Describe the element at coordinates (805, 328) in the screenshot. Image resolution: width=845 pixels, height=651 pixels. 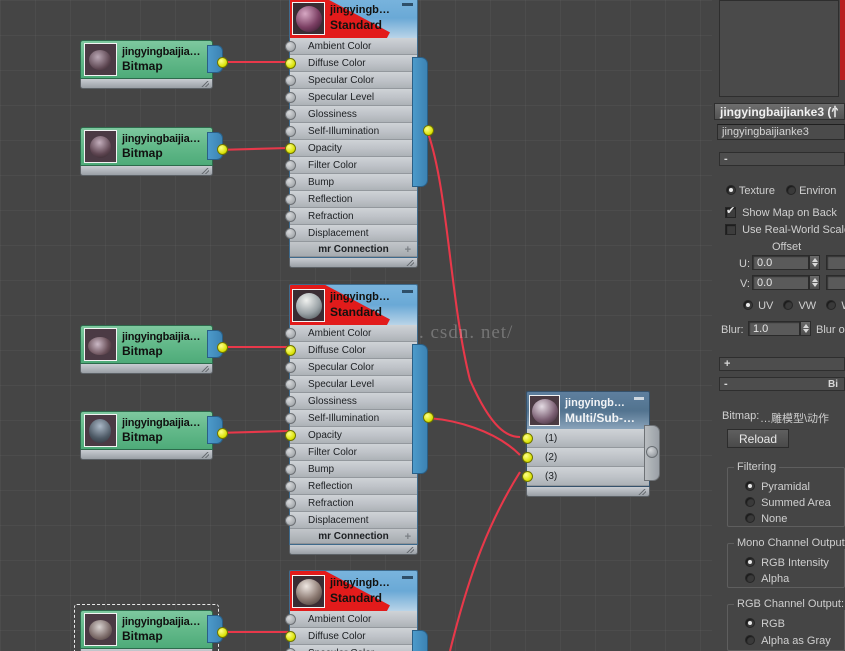
I see `blur-spinner` at that location.